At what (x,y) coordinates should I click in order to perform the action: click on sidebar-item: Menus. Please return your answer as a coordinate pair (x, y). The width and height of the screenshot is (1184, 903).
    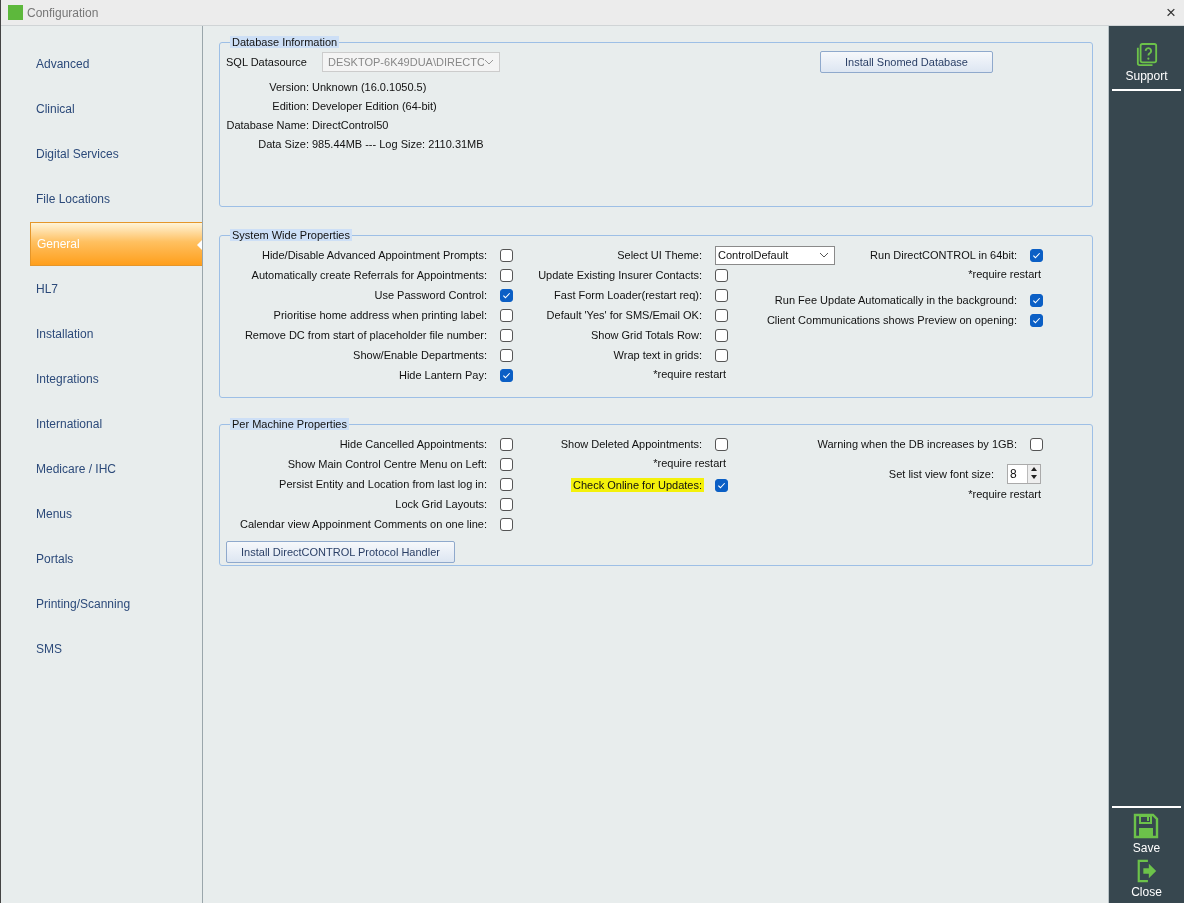
    Looking at the image, I should click on (116, 514).